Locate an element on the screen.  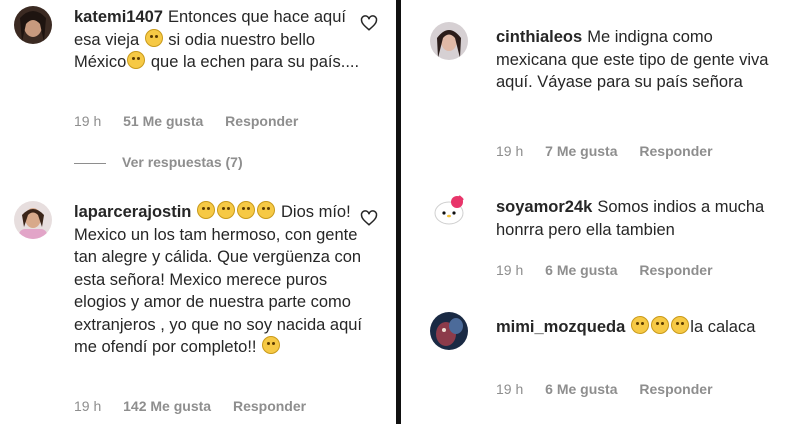
comment-text: mimi_mozqueda la calaca is located at coordinates (626, 326).